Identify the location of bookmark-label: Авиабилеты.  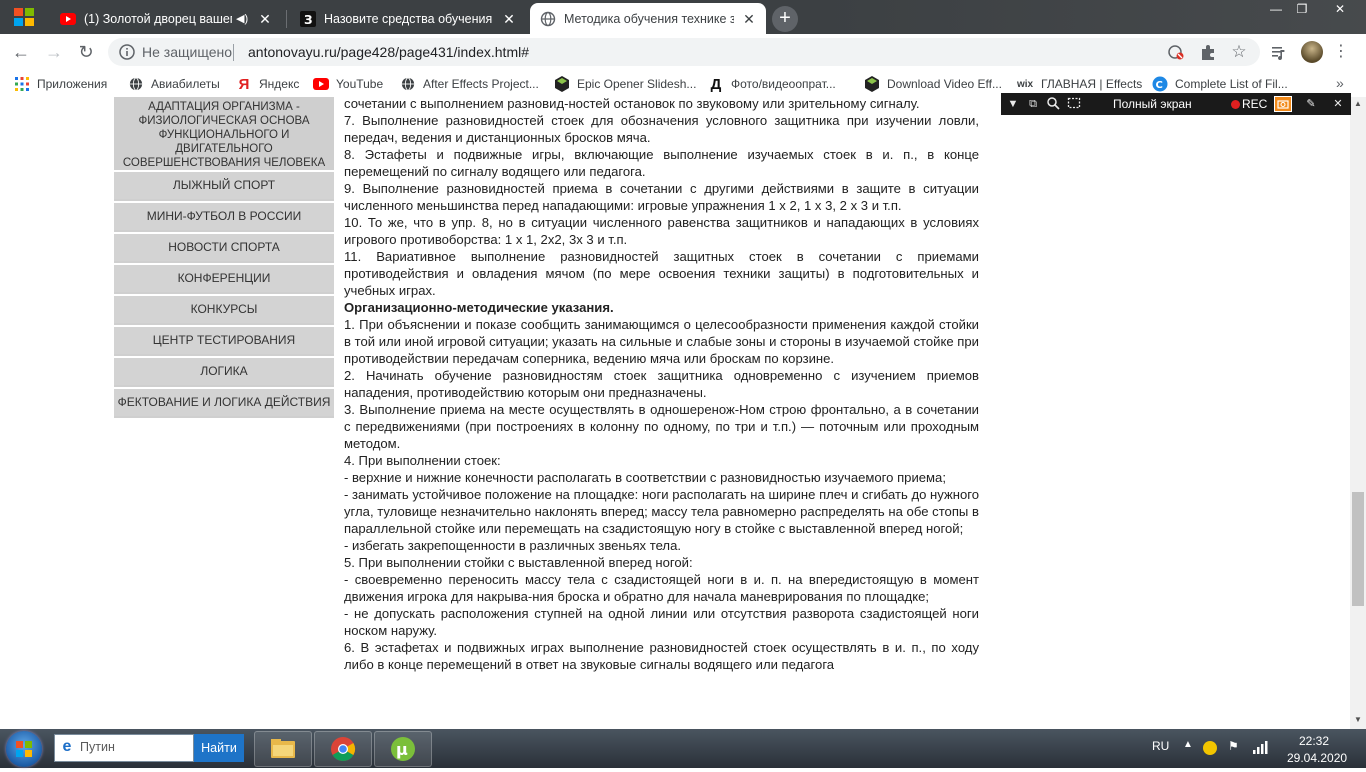
(185, 84).